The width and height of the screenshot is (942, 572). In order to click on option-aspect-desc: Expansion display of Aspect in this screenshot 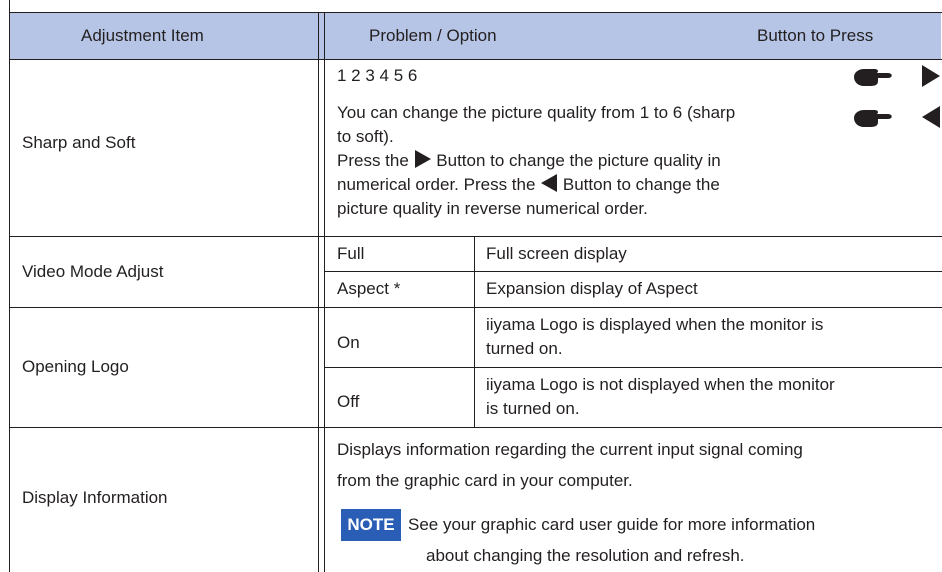, I will do `click(592, 288)`.